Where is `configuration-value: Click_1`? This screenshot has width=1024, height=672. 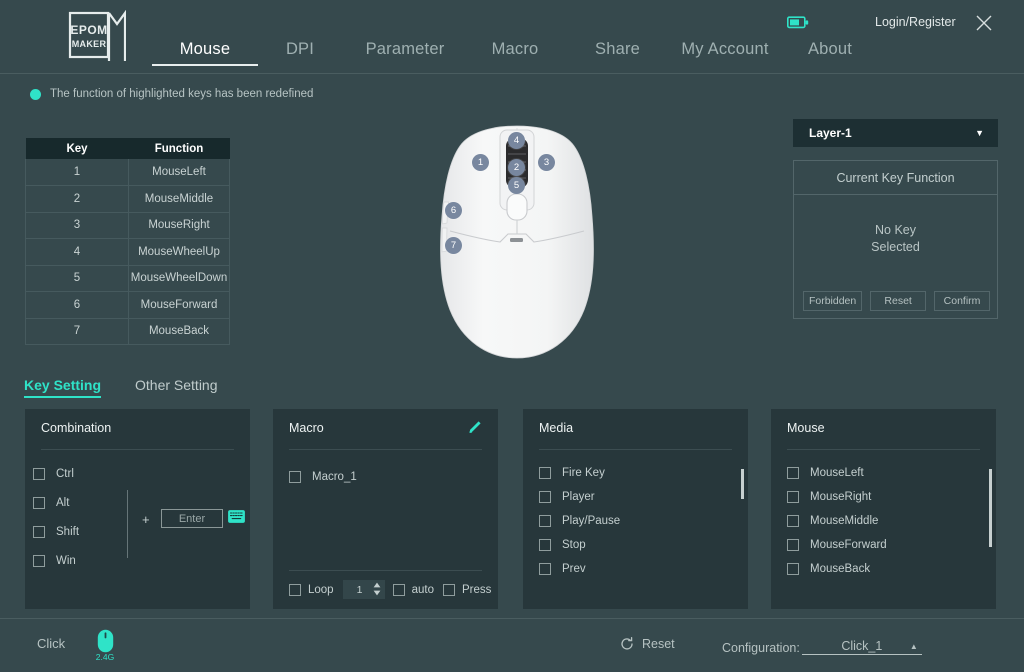
configuration-value: Click_1 is located at coordinates (862, 646).